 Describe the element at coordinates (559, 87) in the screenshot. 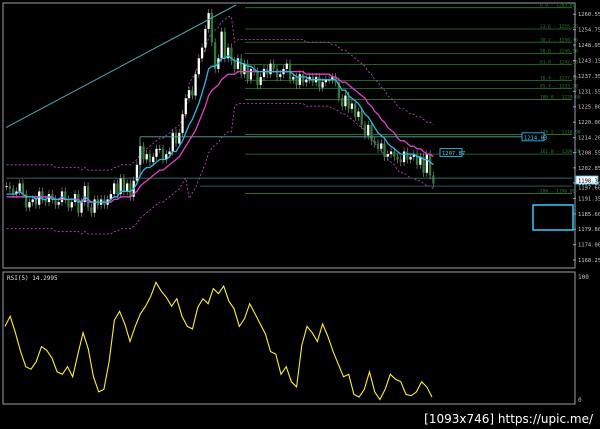

I see `fib-label: 85.4 - 1233.20` at that location.